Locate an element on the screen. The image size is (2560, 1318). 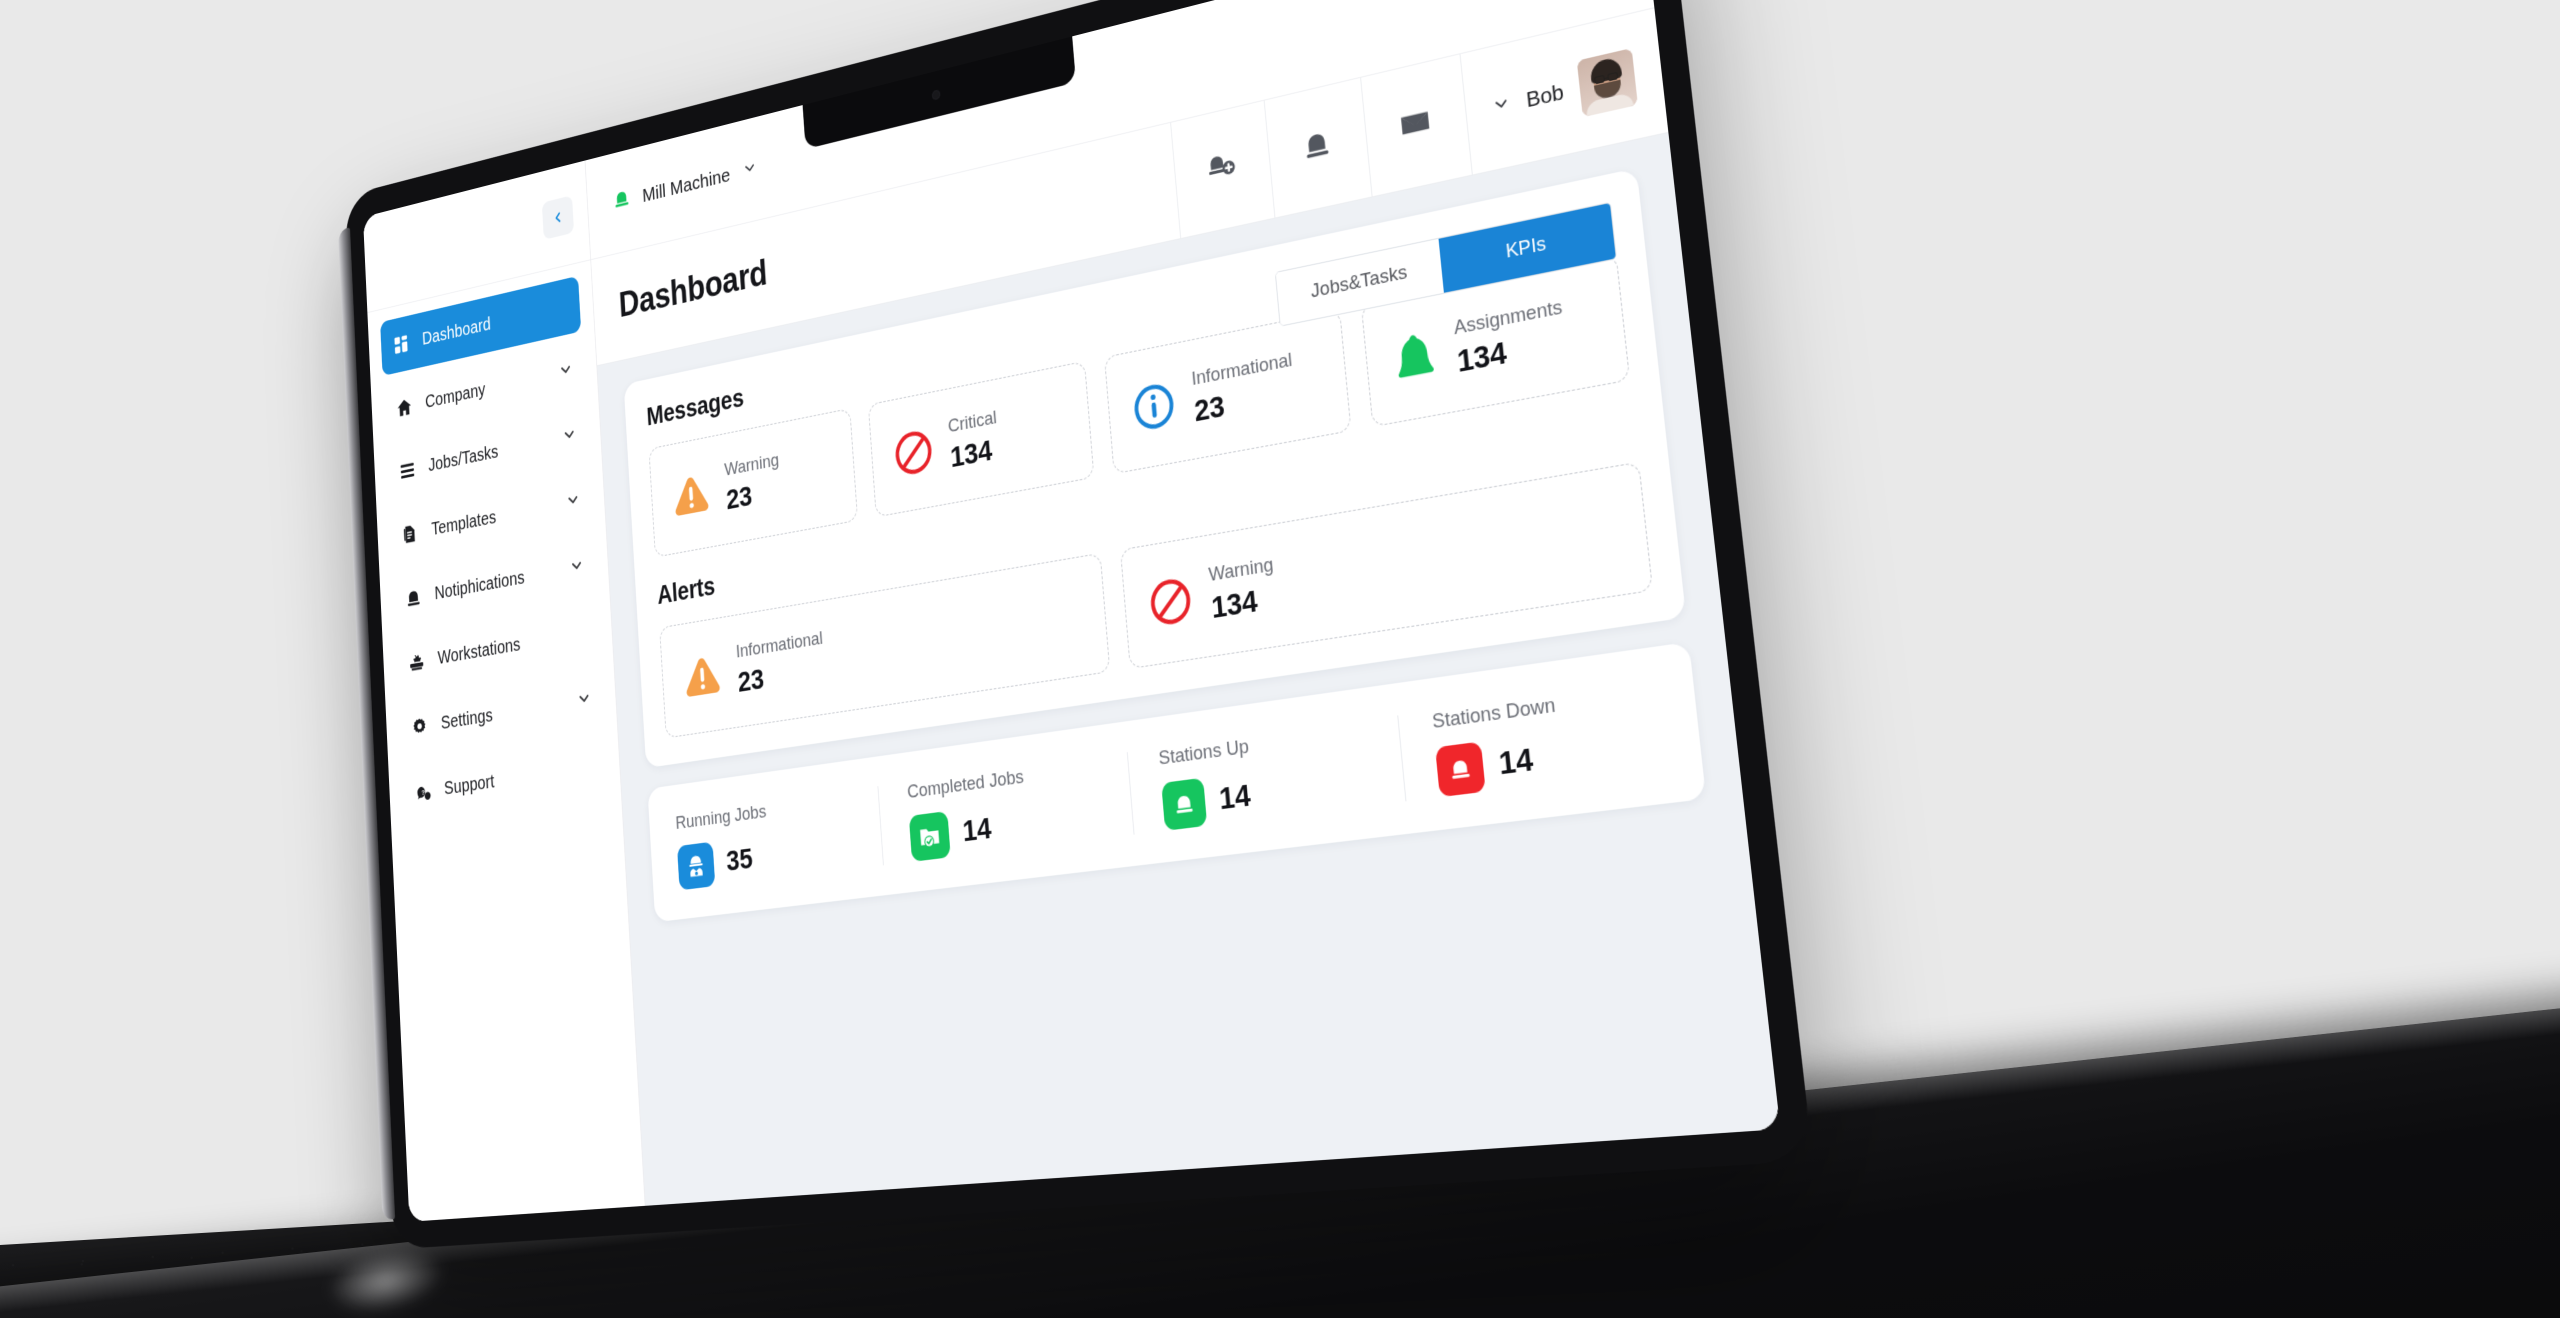
envelope-icon is located at coordinates (1415, 125).